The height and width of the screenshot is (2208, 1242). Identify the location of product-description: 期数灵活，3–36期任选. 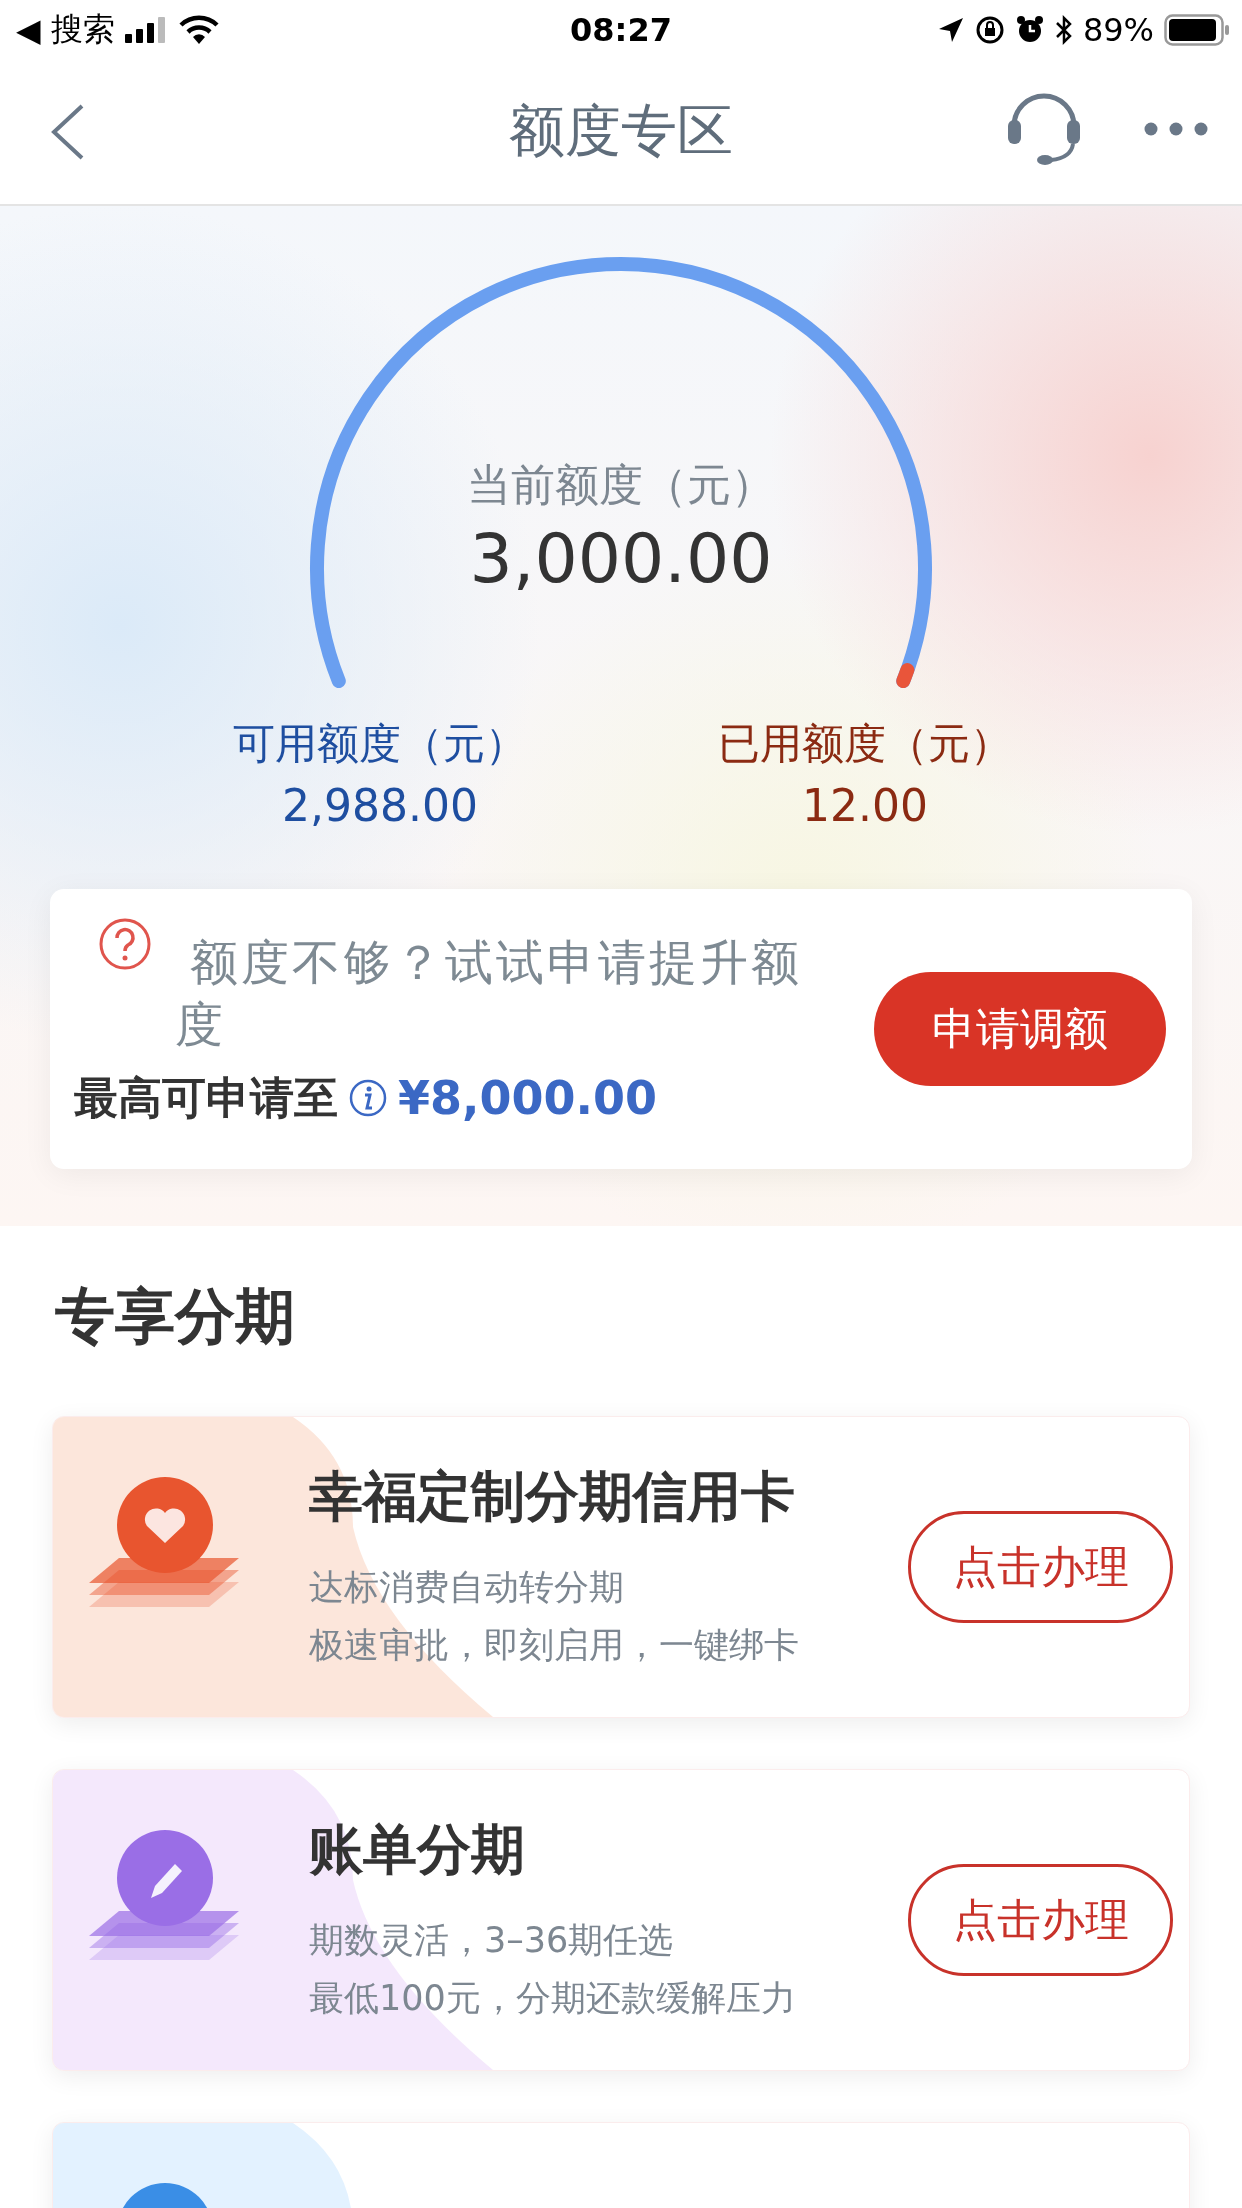
(492, 1940).